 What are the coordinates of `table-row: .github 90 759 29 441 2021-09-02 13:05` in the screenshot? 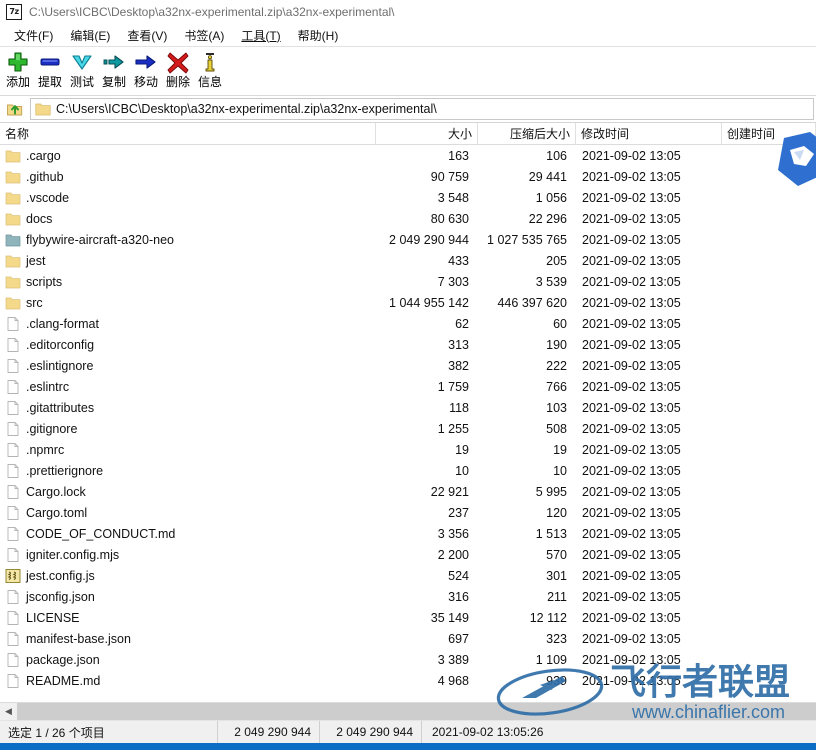 It's located at (408, 176).